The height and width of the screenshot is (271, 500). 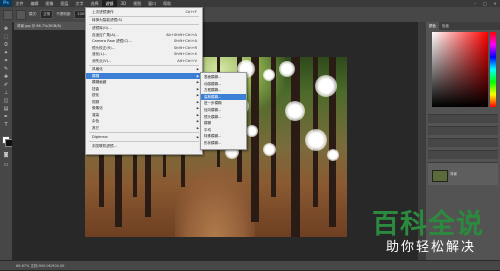 What do you see at coordinates (6, 125) in the screenshot?
I see `text-tool-icon: T` at bounding box center [6, 125].